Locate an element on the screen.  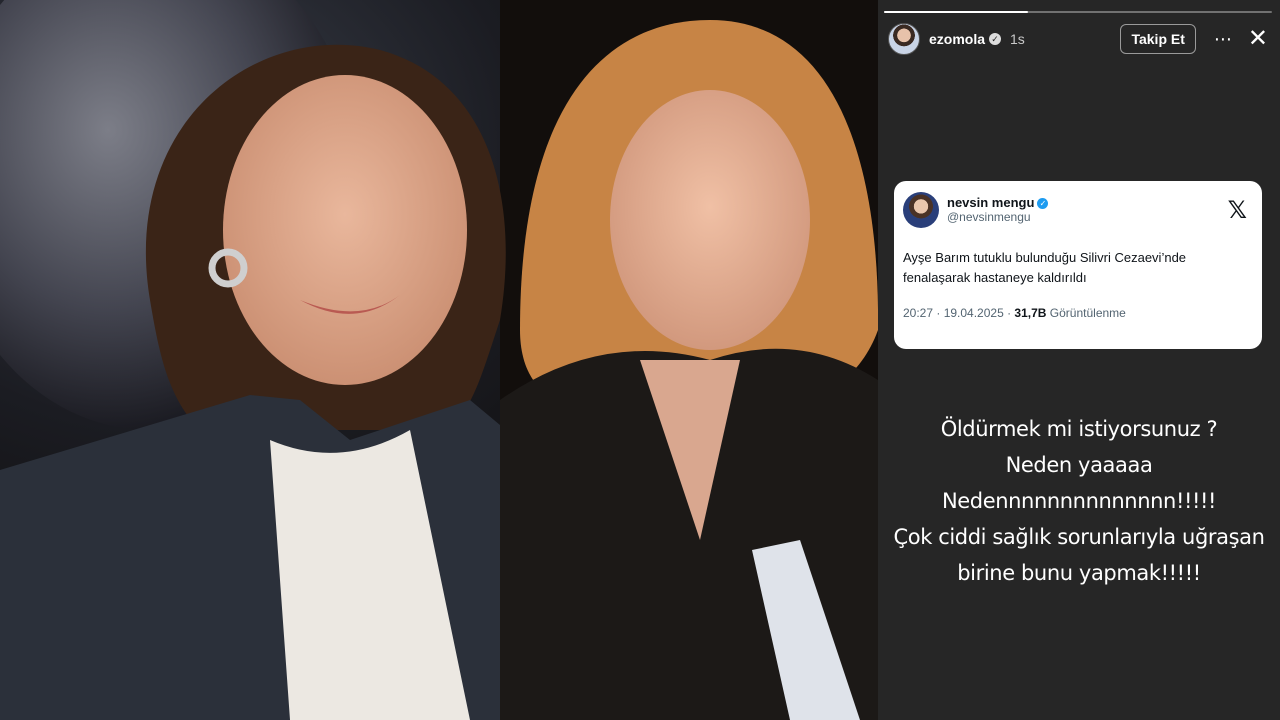
caption-line: Neden yaaaaa is located at coordinates (1079, 465).